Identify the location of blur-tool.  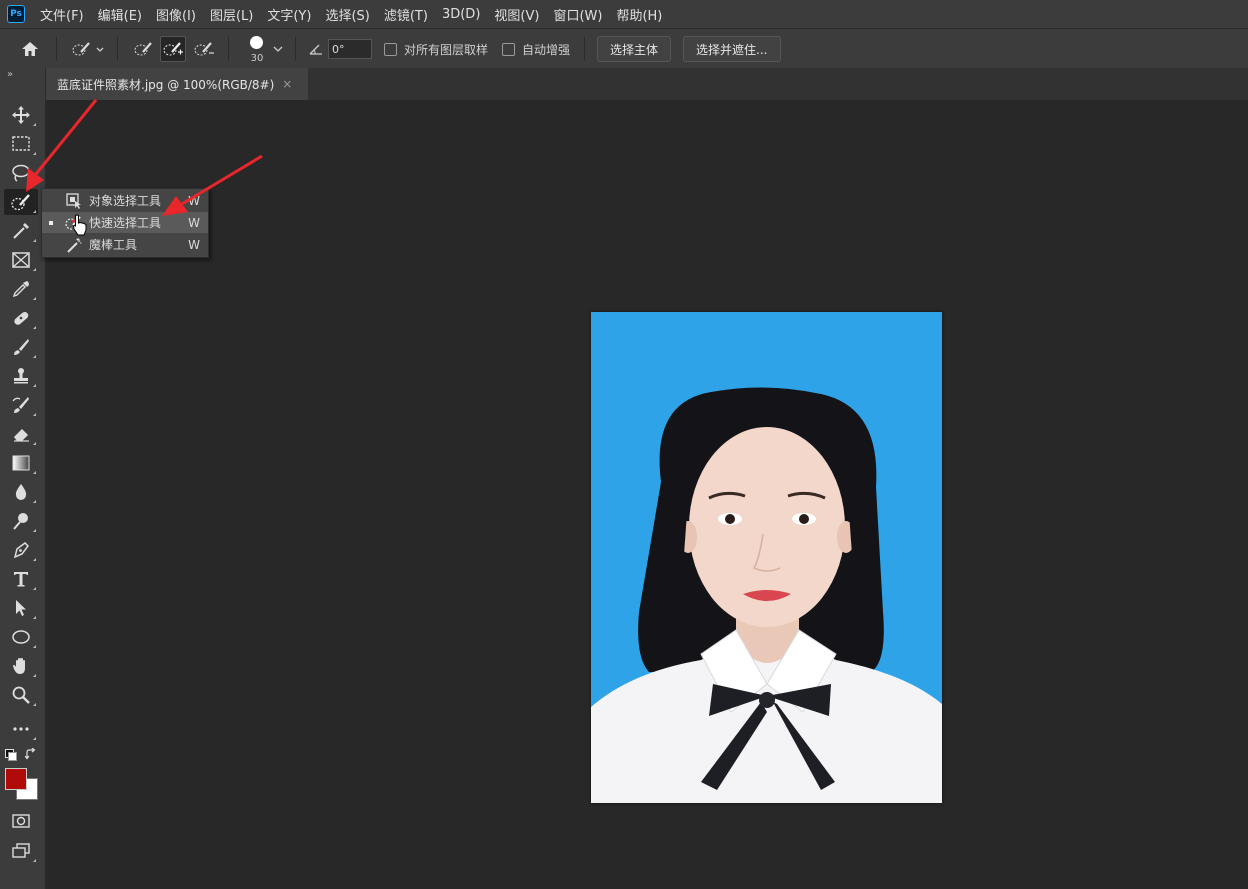
(21, 492).